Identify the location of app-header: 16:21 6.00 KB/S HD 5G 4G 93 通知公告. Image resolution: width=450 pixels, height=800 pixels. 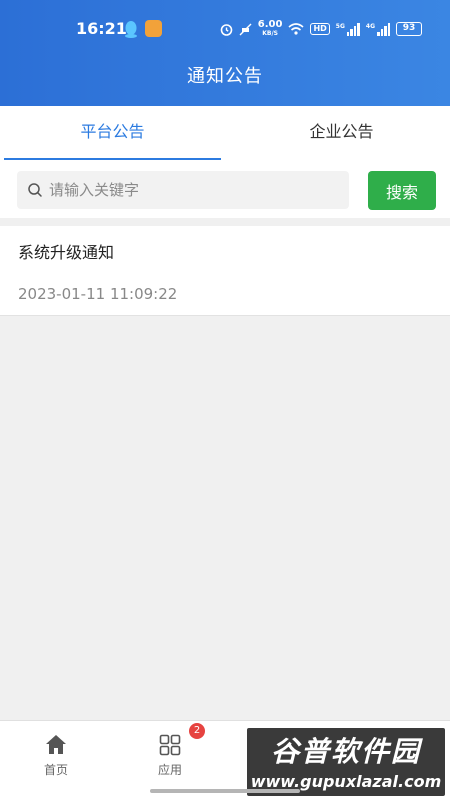
(225, 53).